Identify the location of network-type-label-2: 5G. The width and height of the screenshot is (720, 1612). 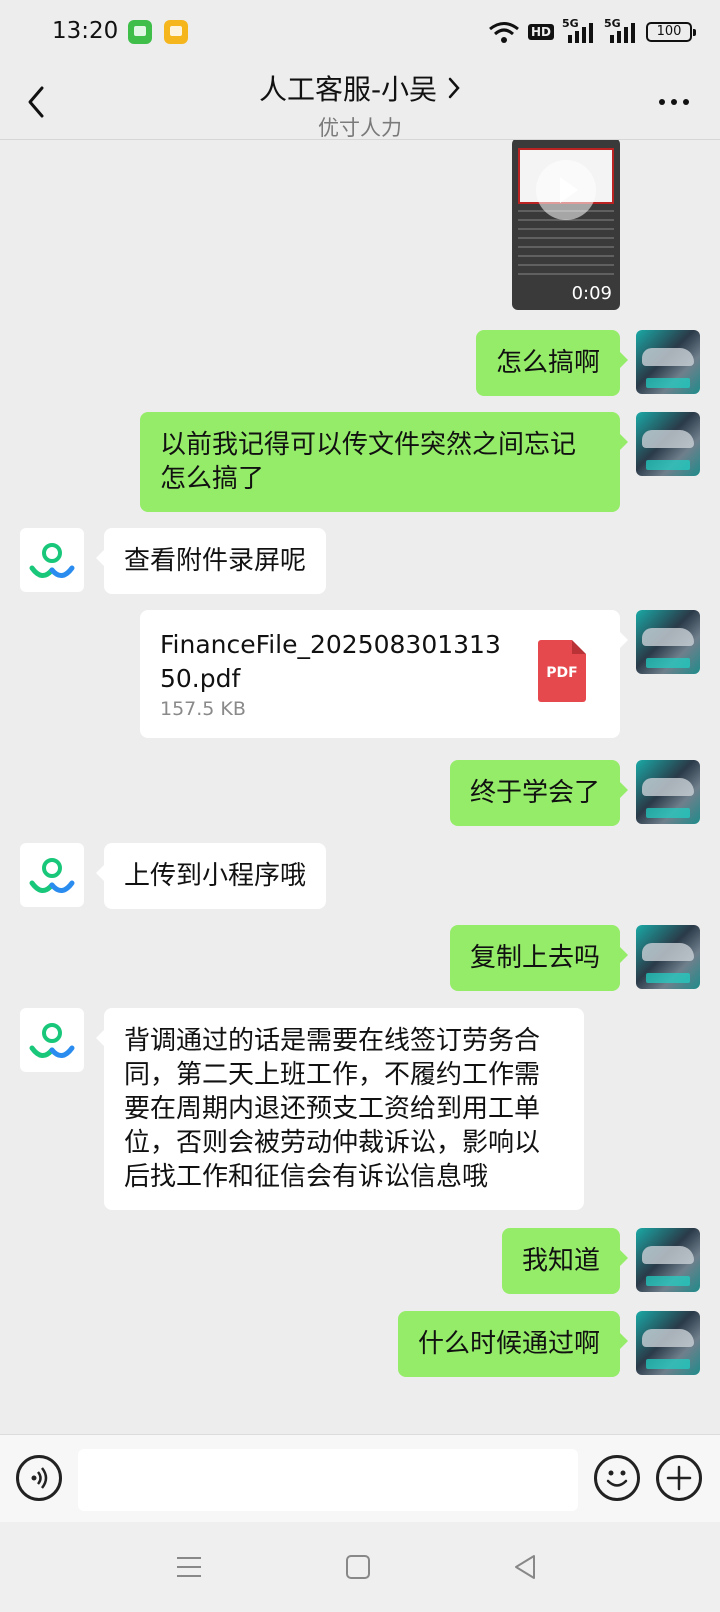
(612, 23).